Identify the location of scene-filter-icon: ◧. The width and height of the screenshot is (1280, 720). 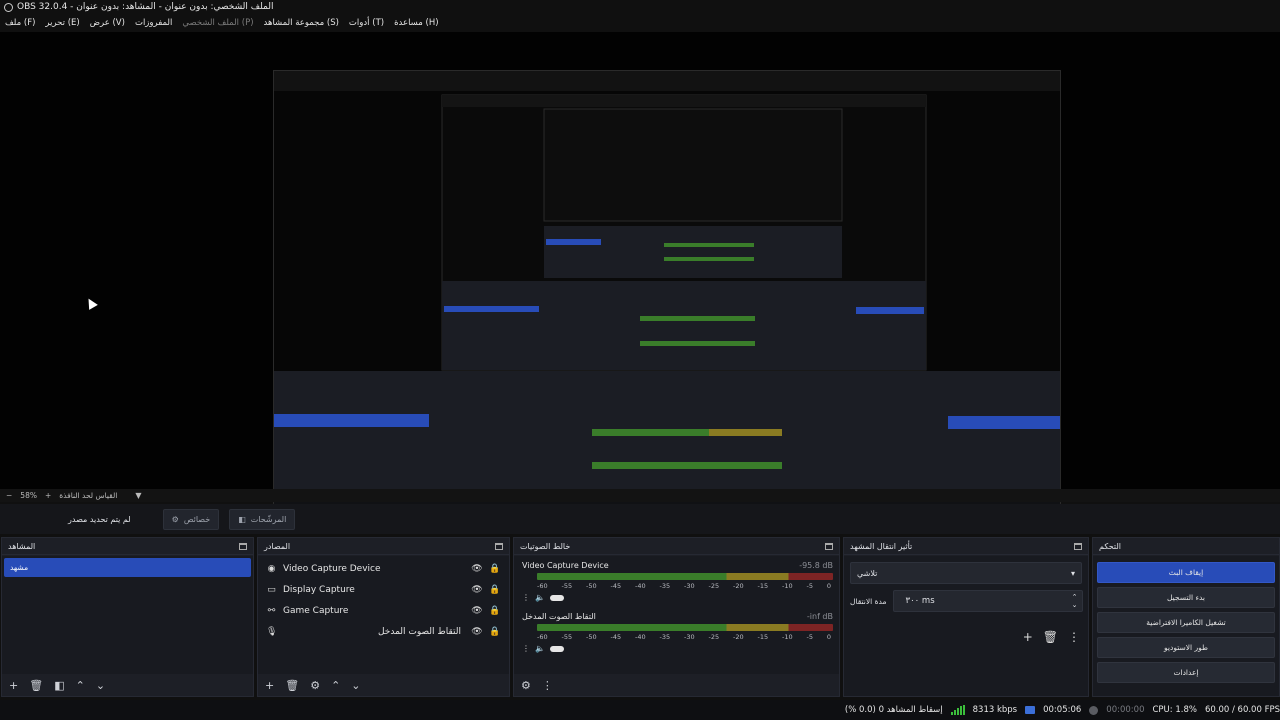
(59, 685).